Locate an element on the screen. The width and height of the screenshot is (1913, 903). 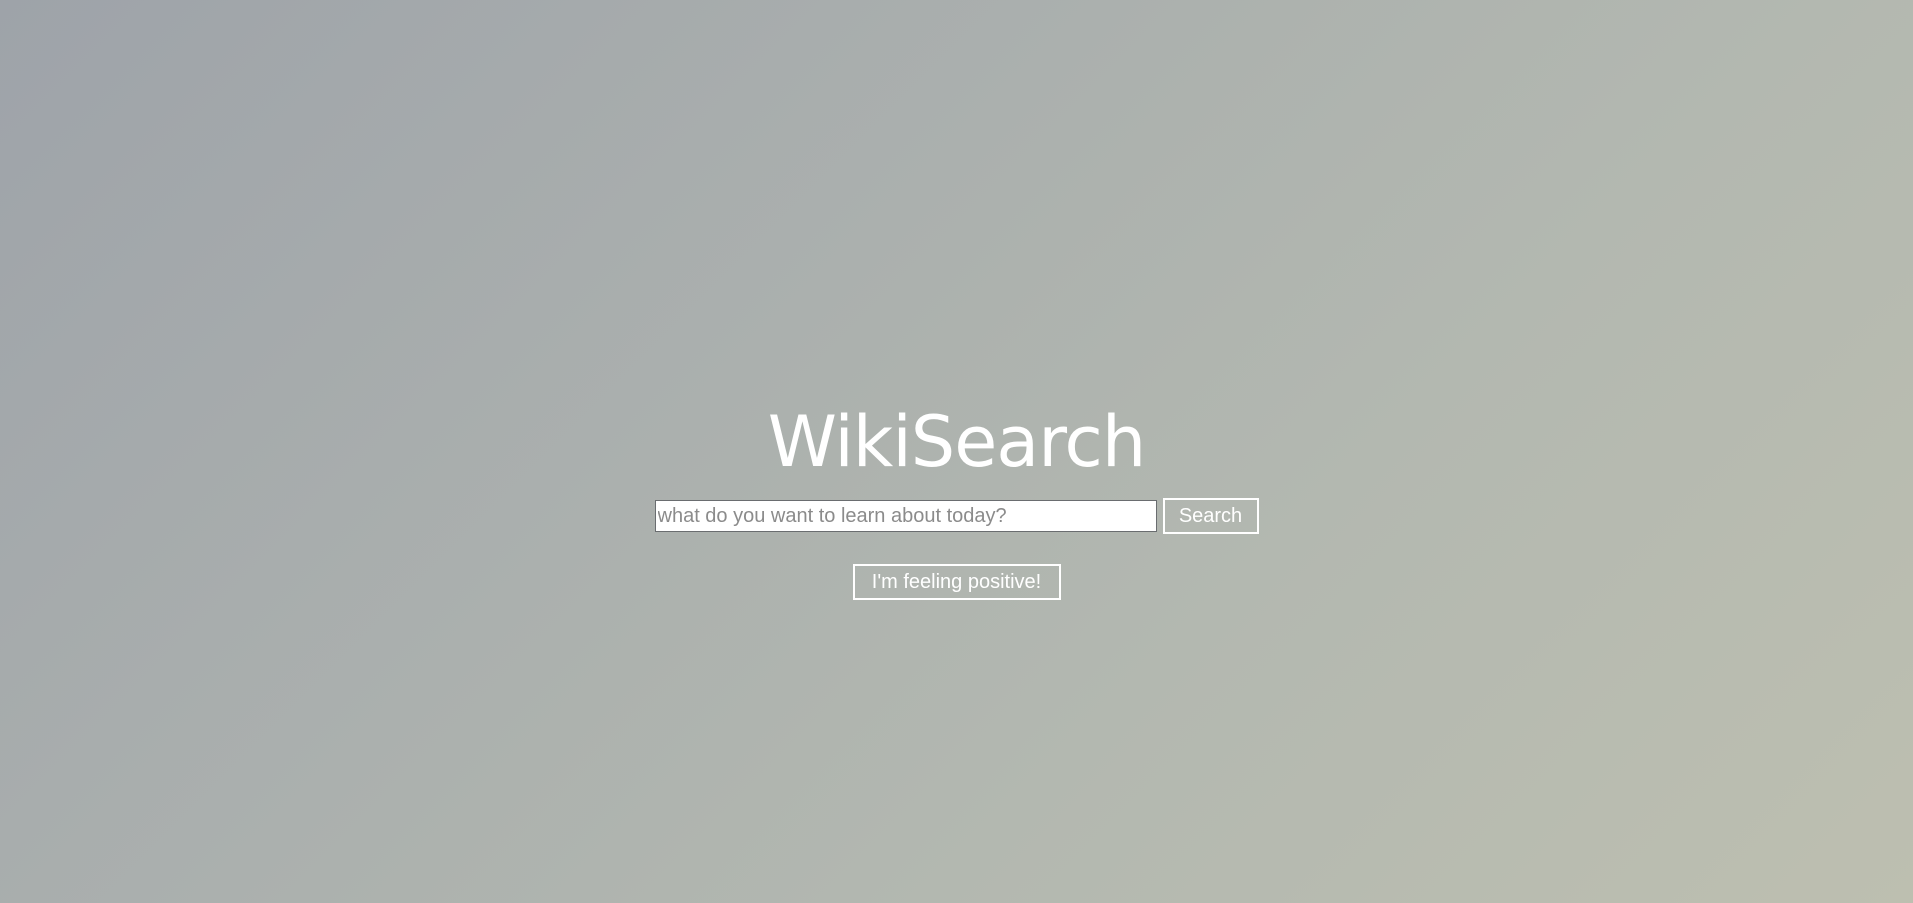
feeling-positive-button: I'm feeling positive! is located at coordinates (956, 582).